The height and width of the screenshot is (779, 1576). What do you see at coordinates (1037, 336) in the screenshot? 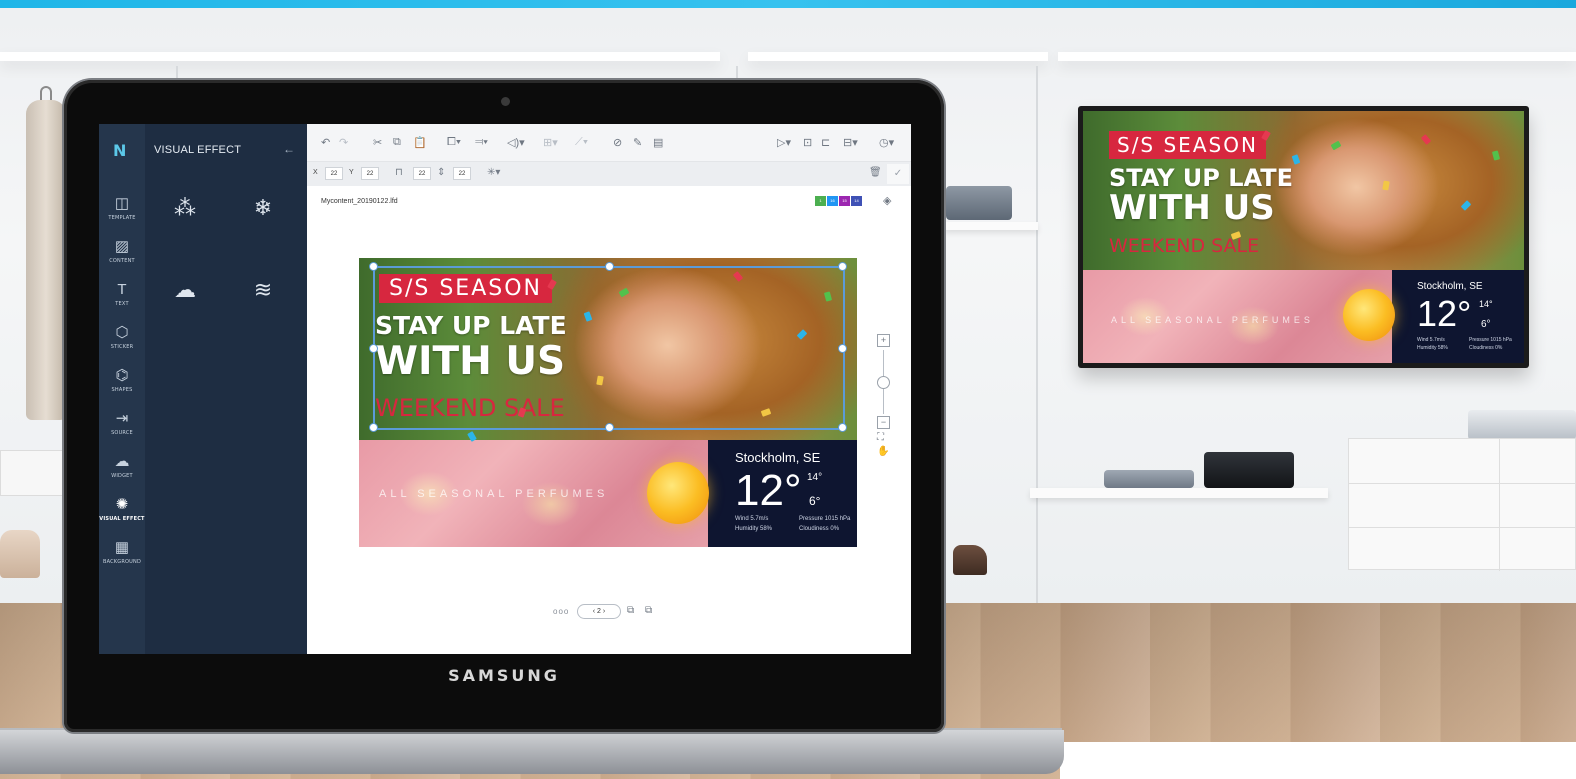
I see `wall-divider` at bounding box center [1037, 336].